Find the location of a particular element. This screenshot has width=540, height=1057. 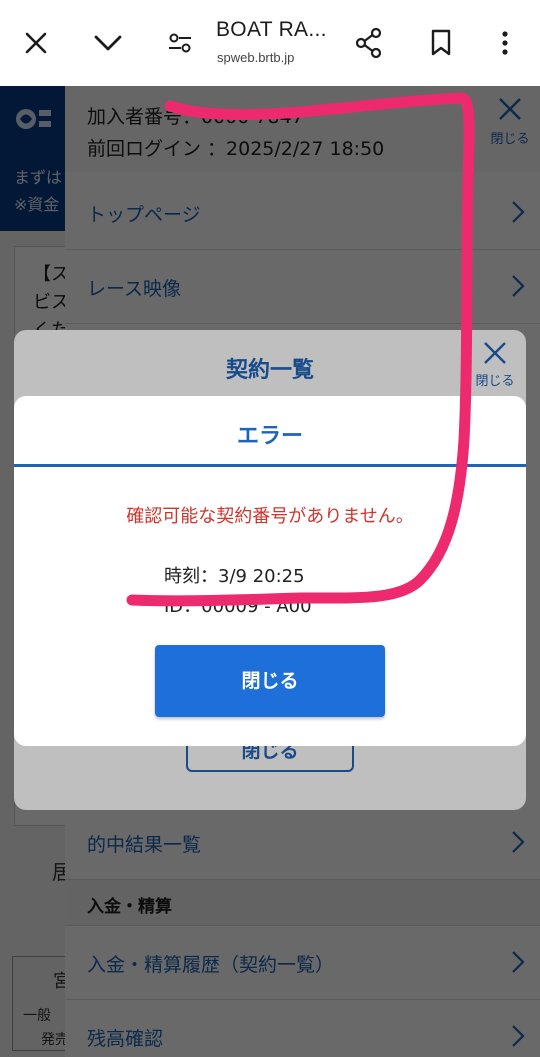

chevron-down-icon is located at coordinates (108, 43).